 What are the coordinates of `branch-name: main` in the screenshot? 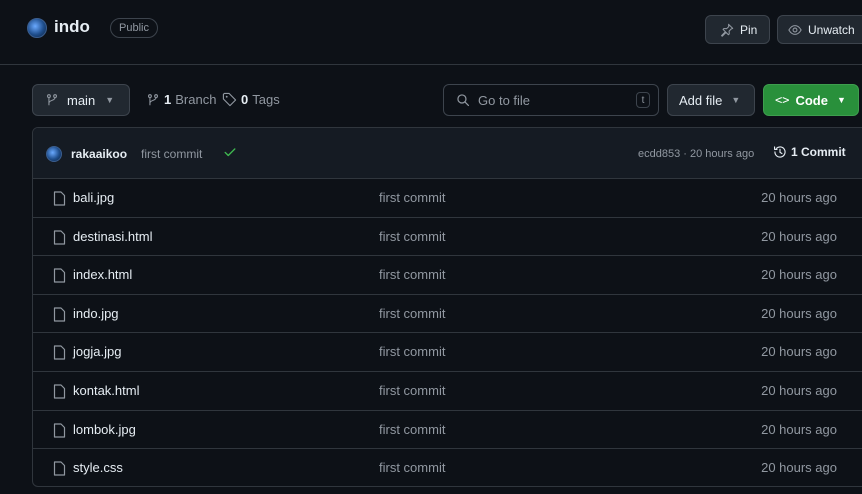 It's located at (81, 100).